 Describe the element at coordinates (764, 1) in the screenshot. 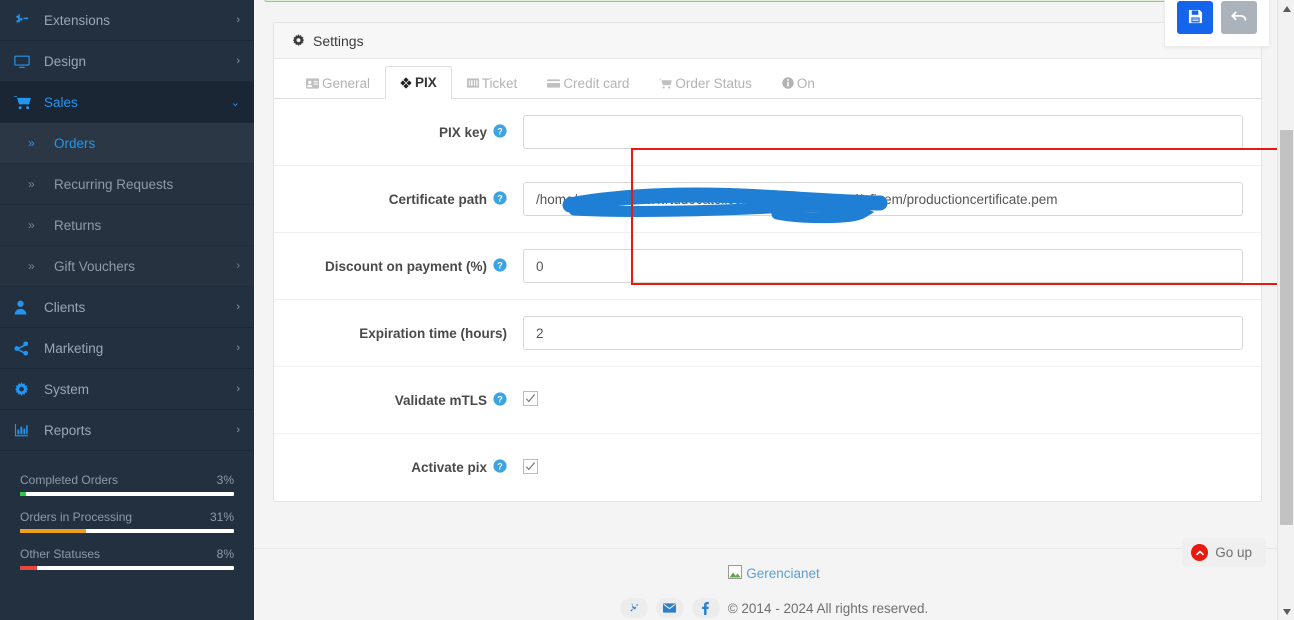

I see `success-alert` at that location.